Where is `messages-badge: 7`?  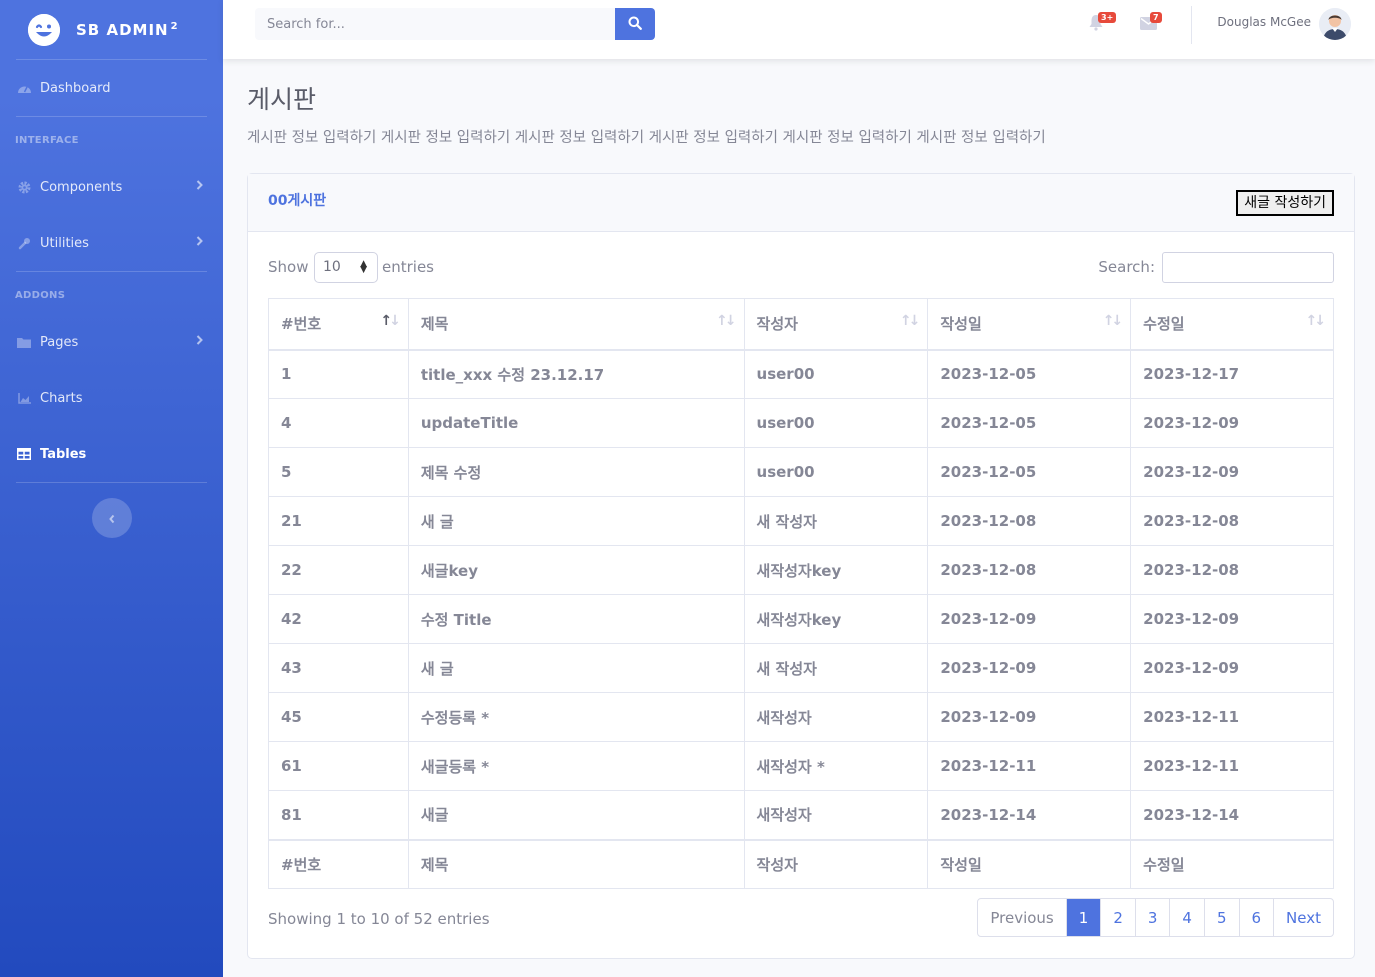 messages-badge: 7 is located at coordinates (1156, 17).